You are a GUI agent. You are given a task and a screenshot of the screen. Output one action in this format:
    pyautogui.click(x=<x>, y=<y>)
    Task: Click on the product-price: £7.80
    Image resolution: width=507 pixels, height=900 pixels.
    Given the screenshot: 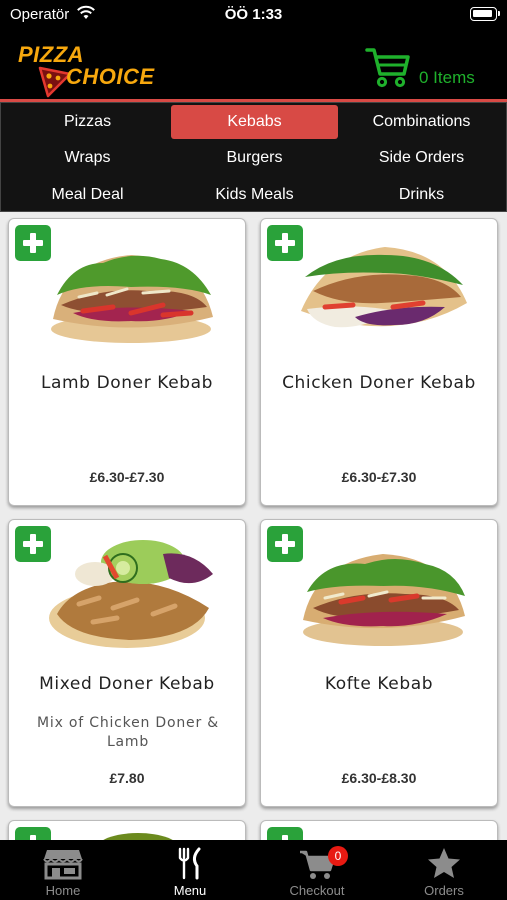 What is the action you would take?
    pyautogui.click(x=127, y=778)
    